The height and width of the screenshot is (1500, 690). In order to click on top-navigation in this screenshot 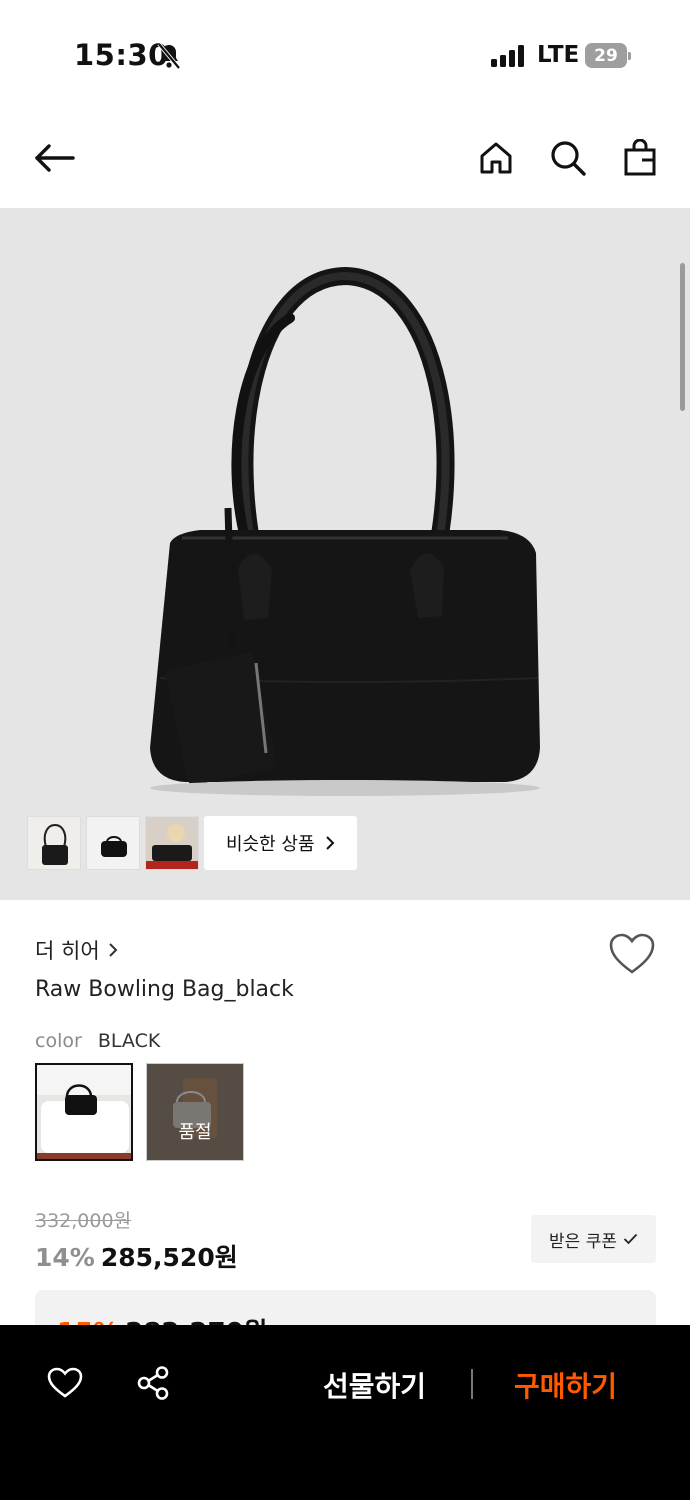, I will do `click(345, 159)`.